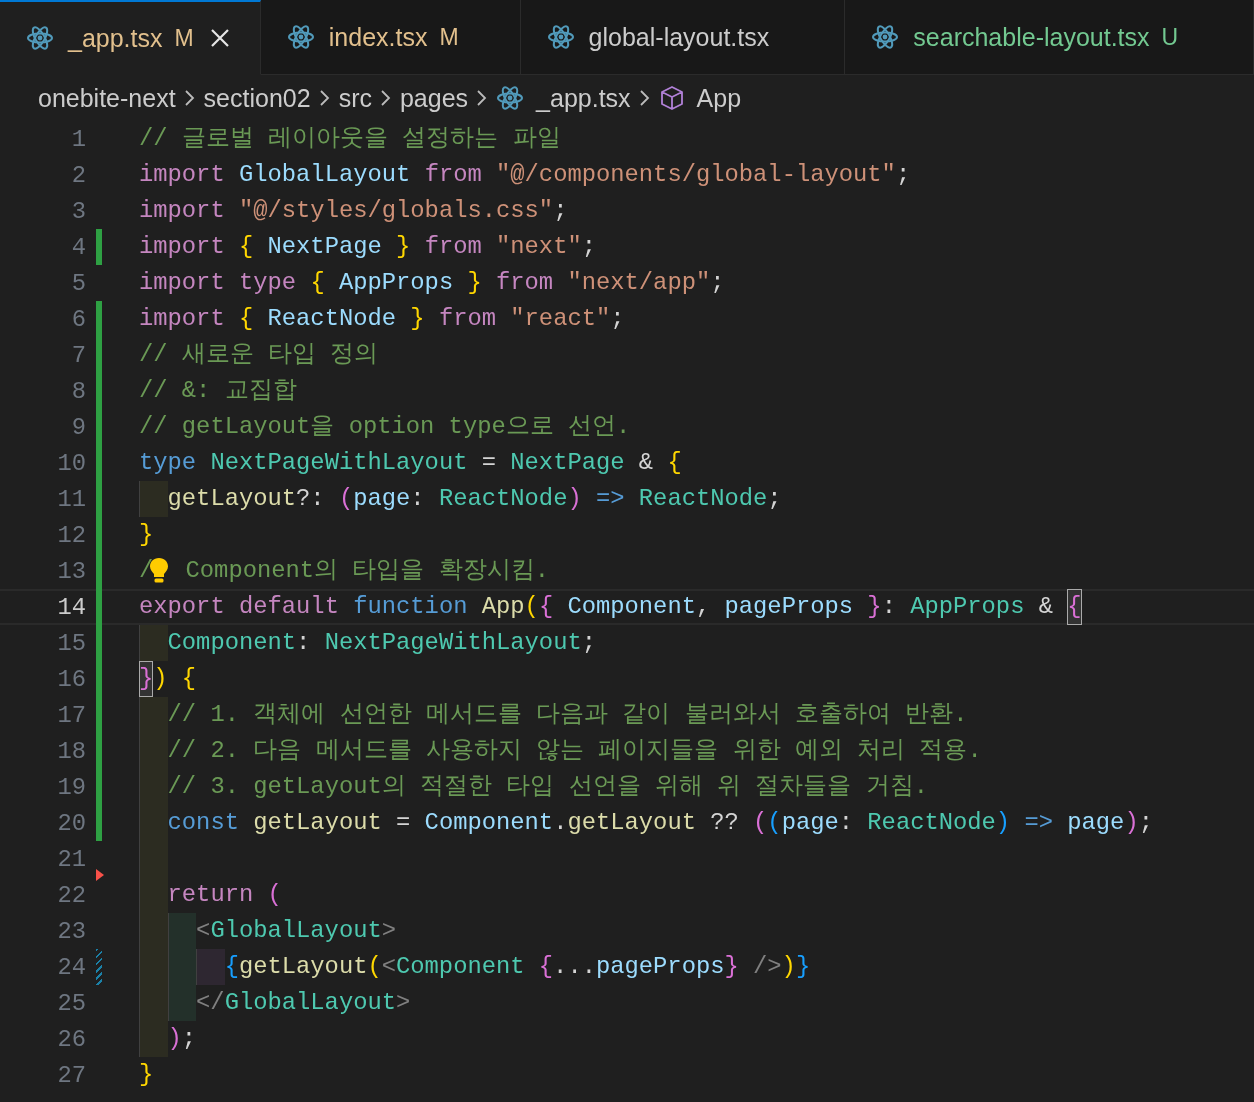  I want to click on line-number: 24, so click(71, 967).